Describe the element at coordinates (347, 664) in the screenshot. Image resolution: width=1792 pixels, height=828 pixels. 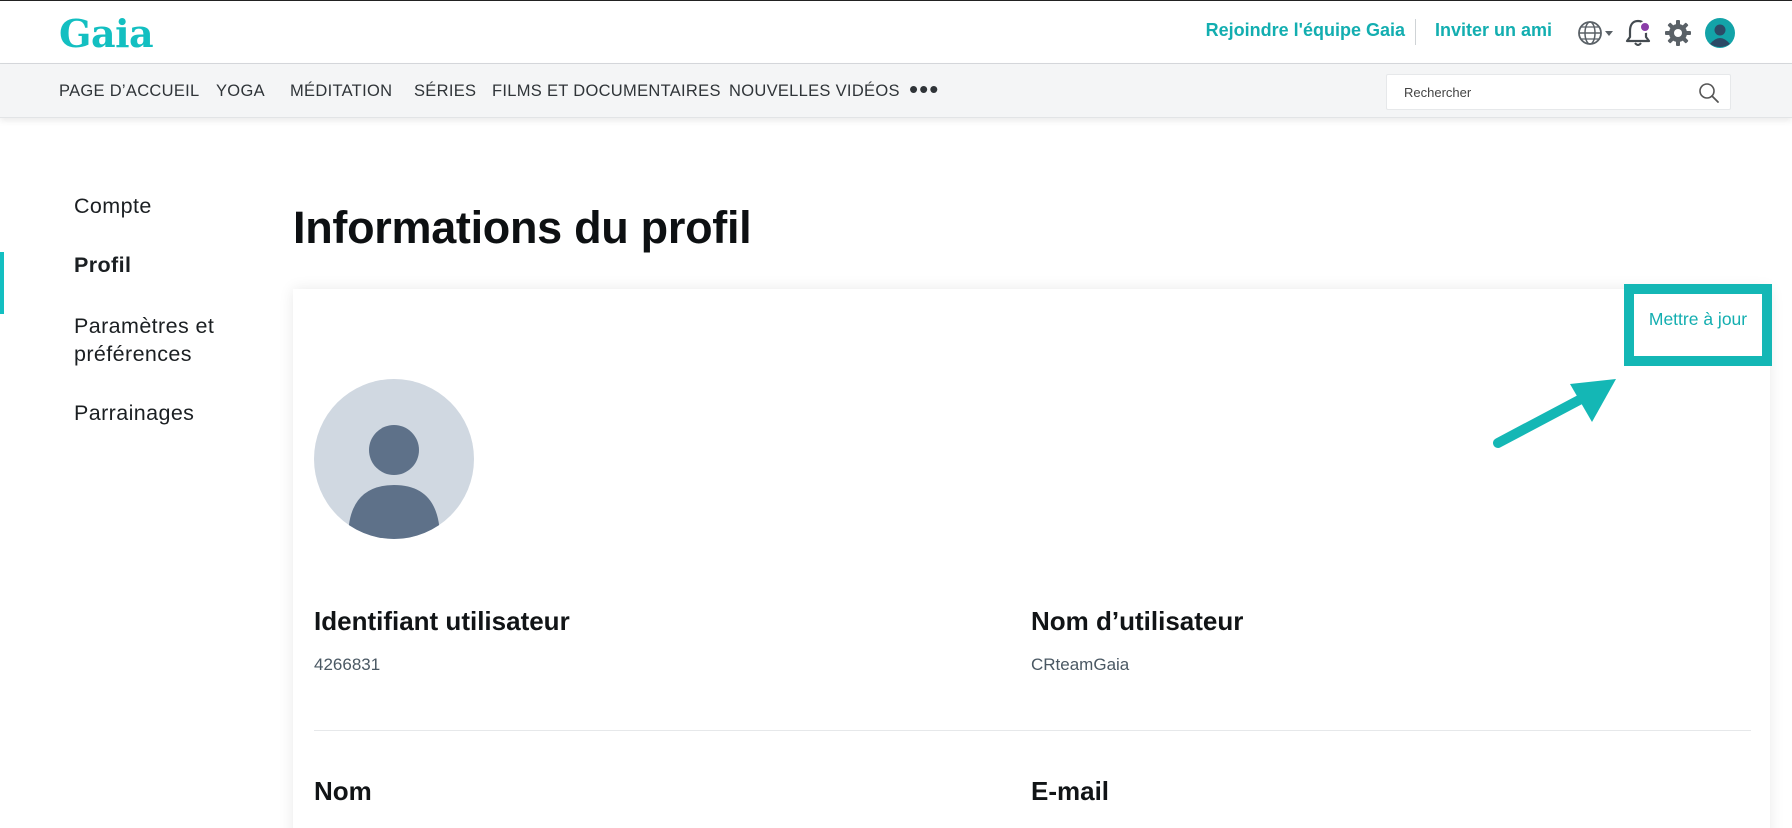
I see `user-id-value: 4266831` at that location.